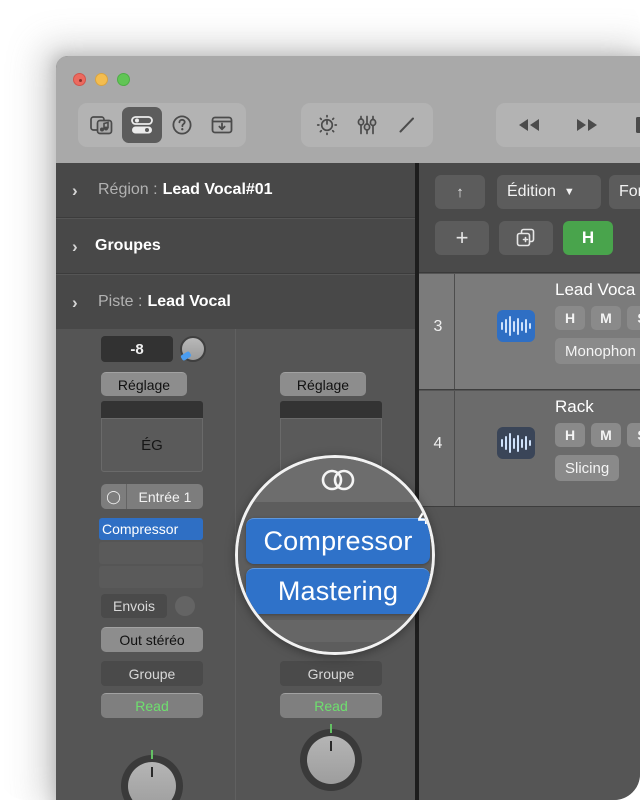  Describe the element at coordinates (526, 238) in the screenshot. I see `duplicate-icon` at that location.